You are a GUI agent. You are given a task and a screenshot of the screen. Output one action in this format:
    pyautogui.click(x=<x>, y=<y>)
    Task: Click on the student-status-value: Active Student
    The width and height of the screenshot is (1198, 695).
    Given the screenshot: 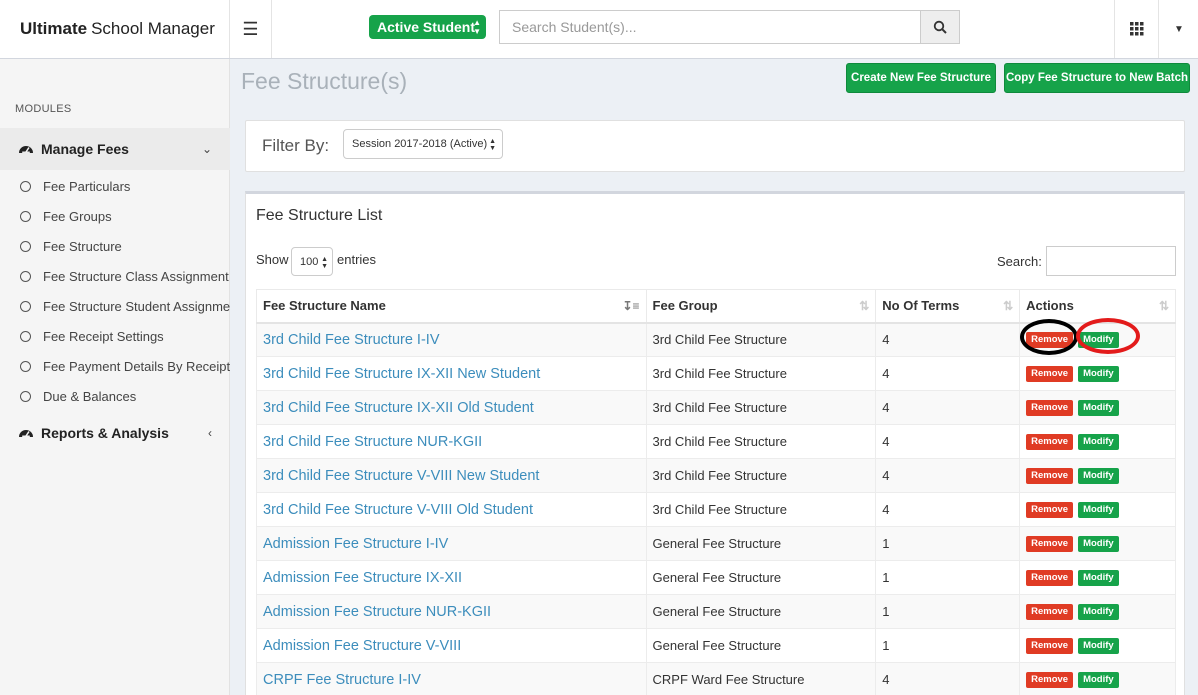 What is the action you would take?
    pyautogui.click(x=426, y=27)
    